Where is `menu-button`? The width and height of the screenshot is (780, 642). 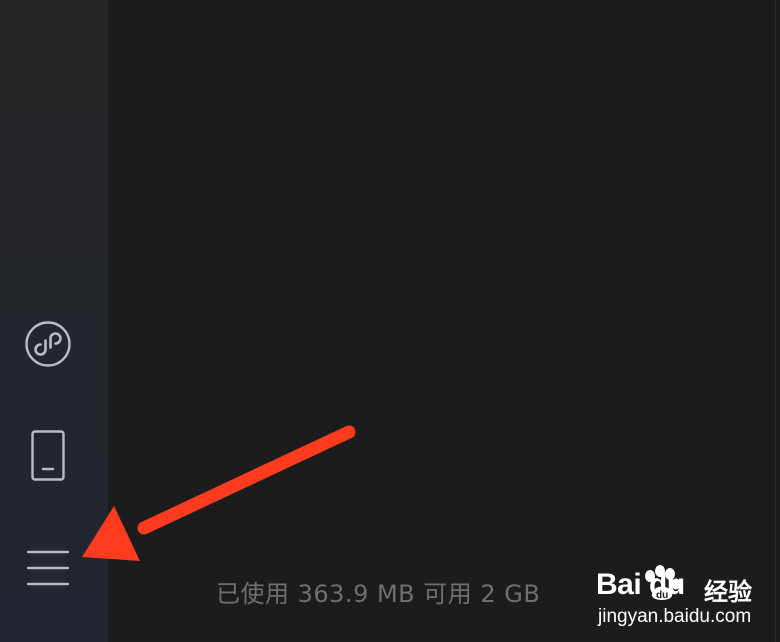
menu-button is located at coordinates (48, 568).